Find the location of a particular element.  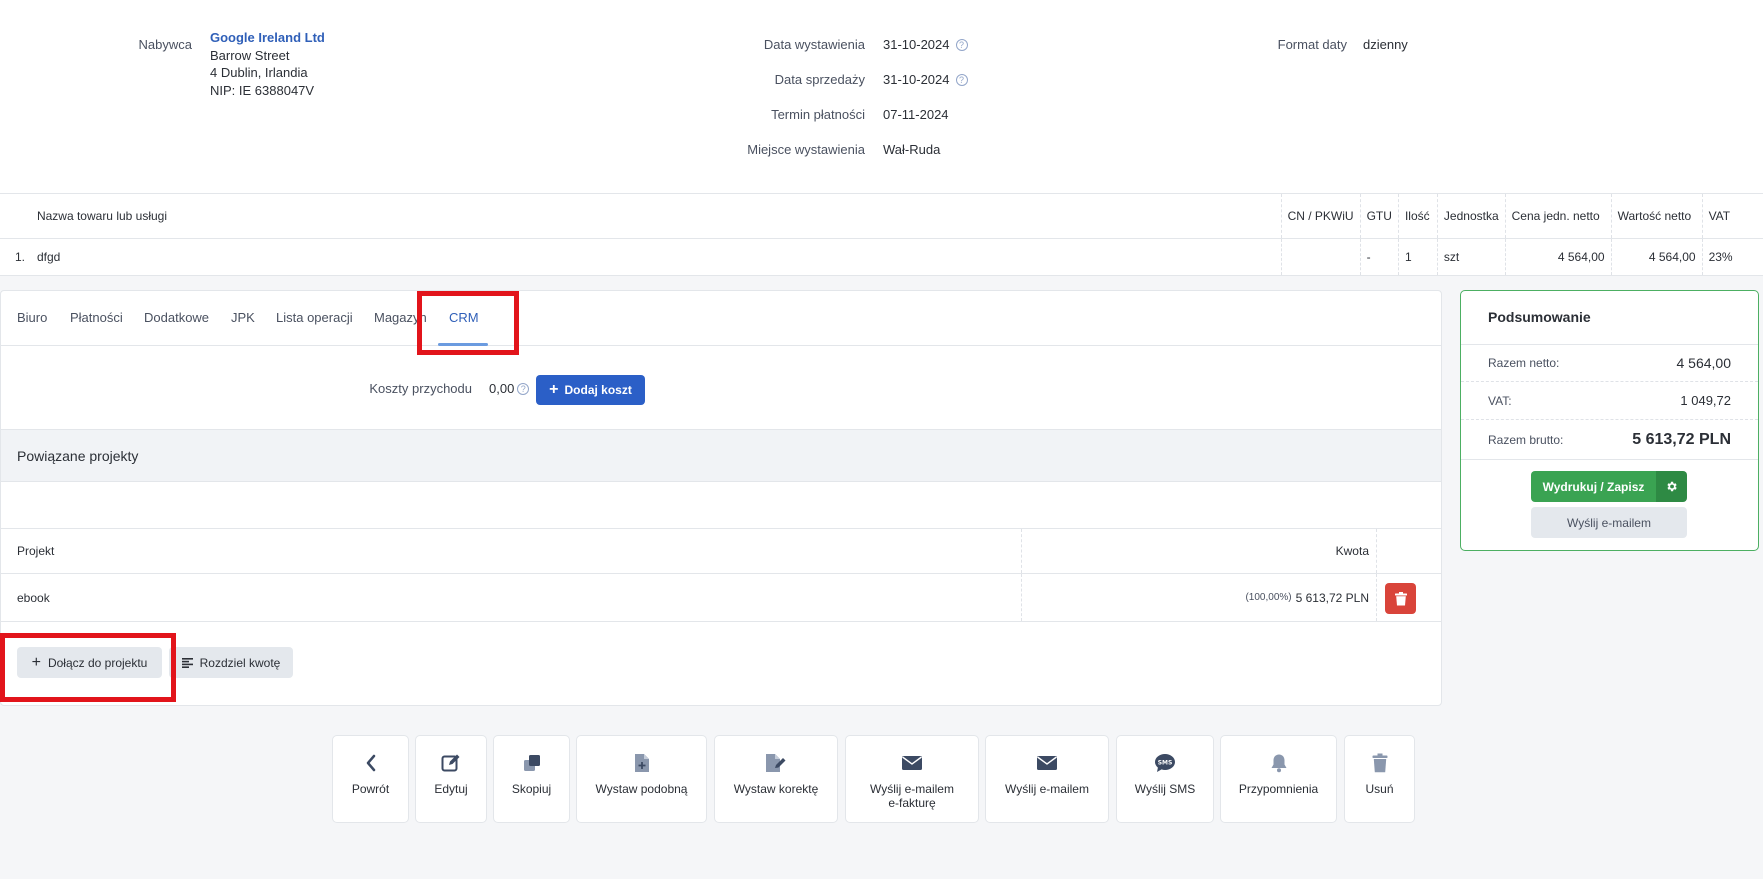

payment-due-label: Termin płatności is located at coordinates (818, 114).